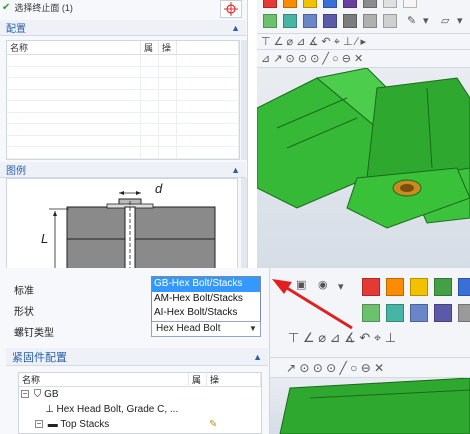 The image size is (470, 434). I want to click on params-table: 名称 属 操, so click(123, 100).